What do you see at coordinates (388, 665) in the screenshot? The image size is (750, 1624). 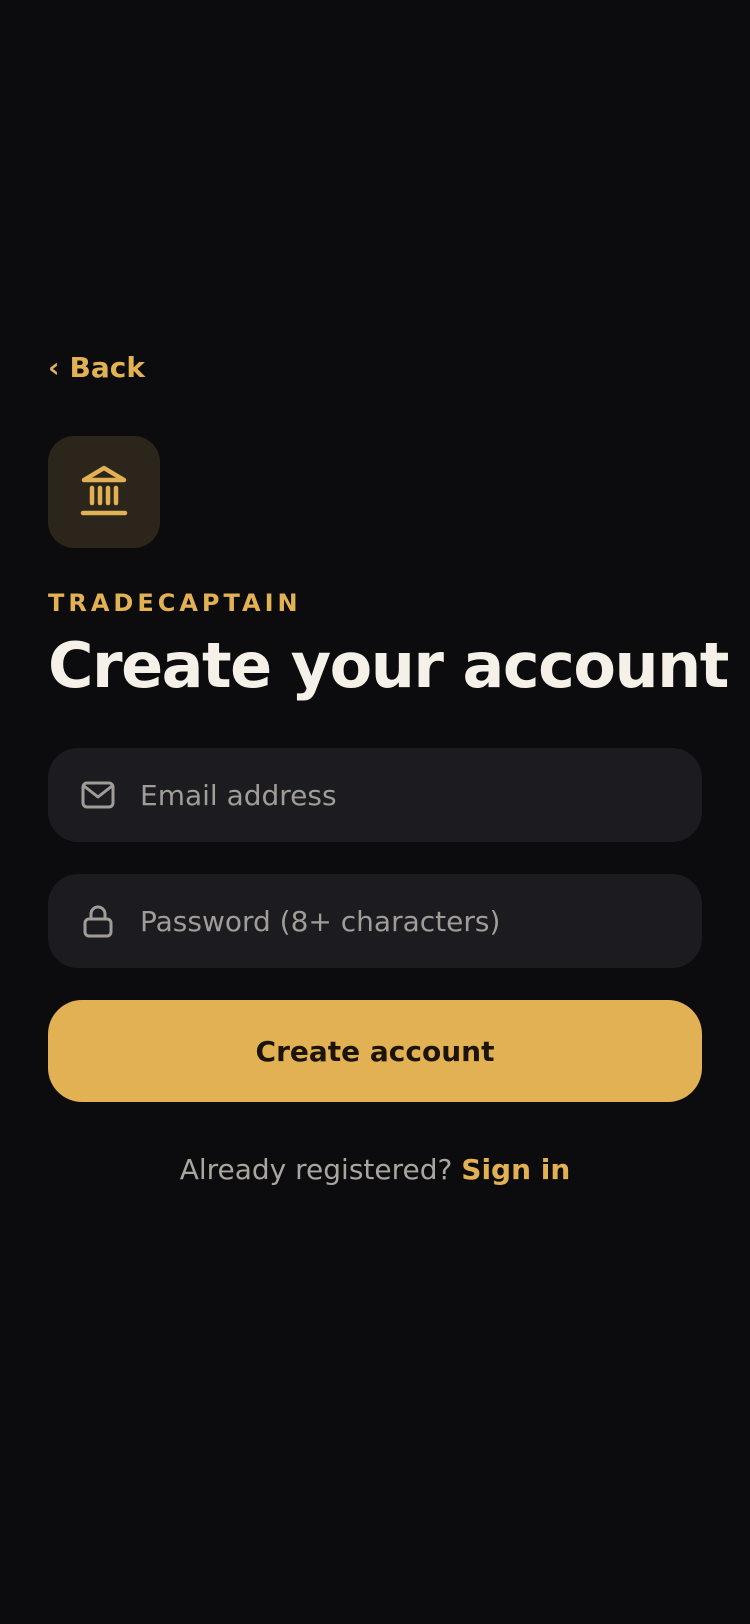 I see `page-title: Create your account` at bounding box center [388, 665].